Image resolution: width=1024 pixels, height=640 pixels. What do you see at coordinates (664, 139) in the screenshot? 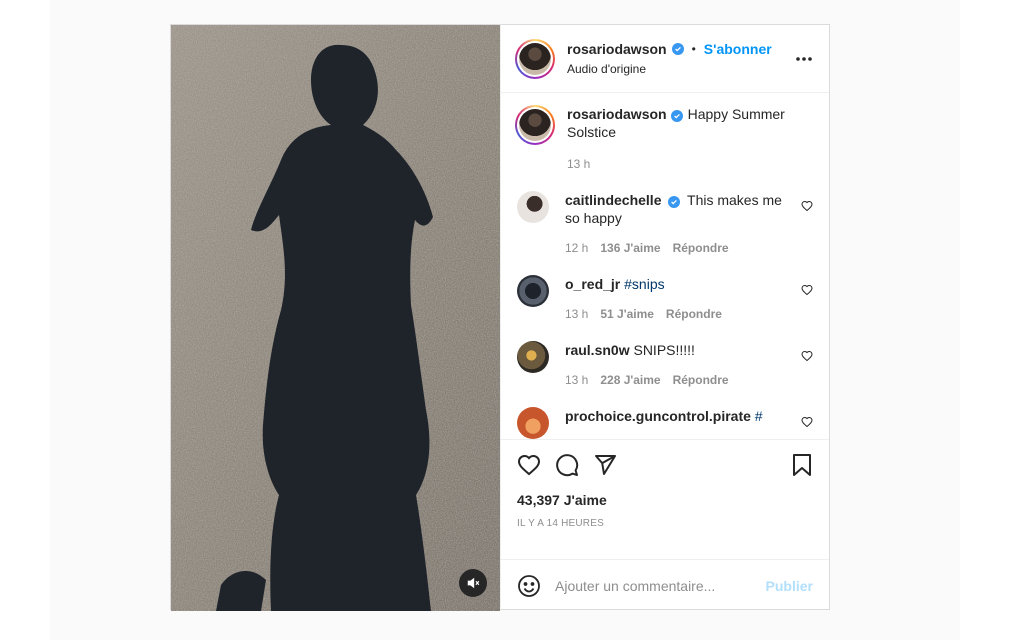
I see `caption: rosariodawson Happy Summer Solstice 13 h` at bounding box center [664, 139].